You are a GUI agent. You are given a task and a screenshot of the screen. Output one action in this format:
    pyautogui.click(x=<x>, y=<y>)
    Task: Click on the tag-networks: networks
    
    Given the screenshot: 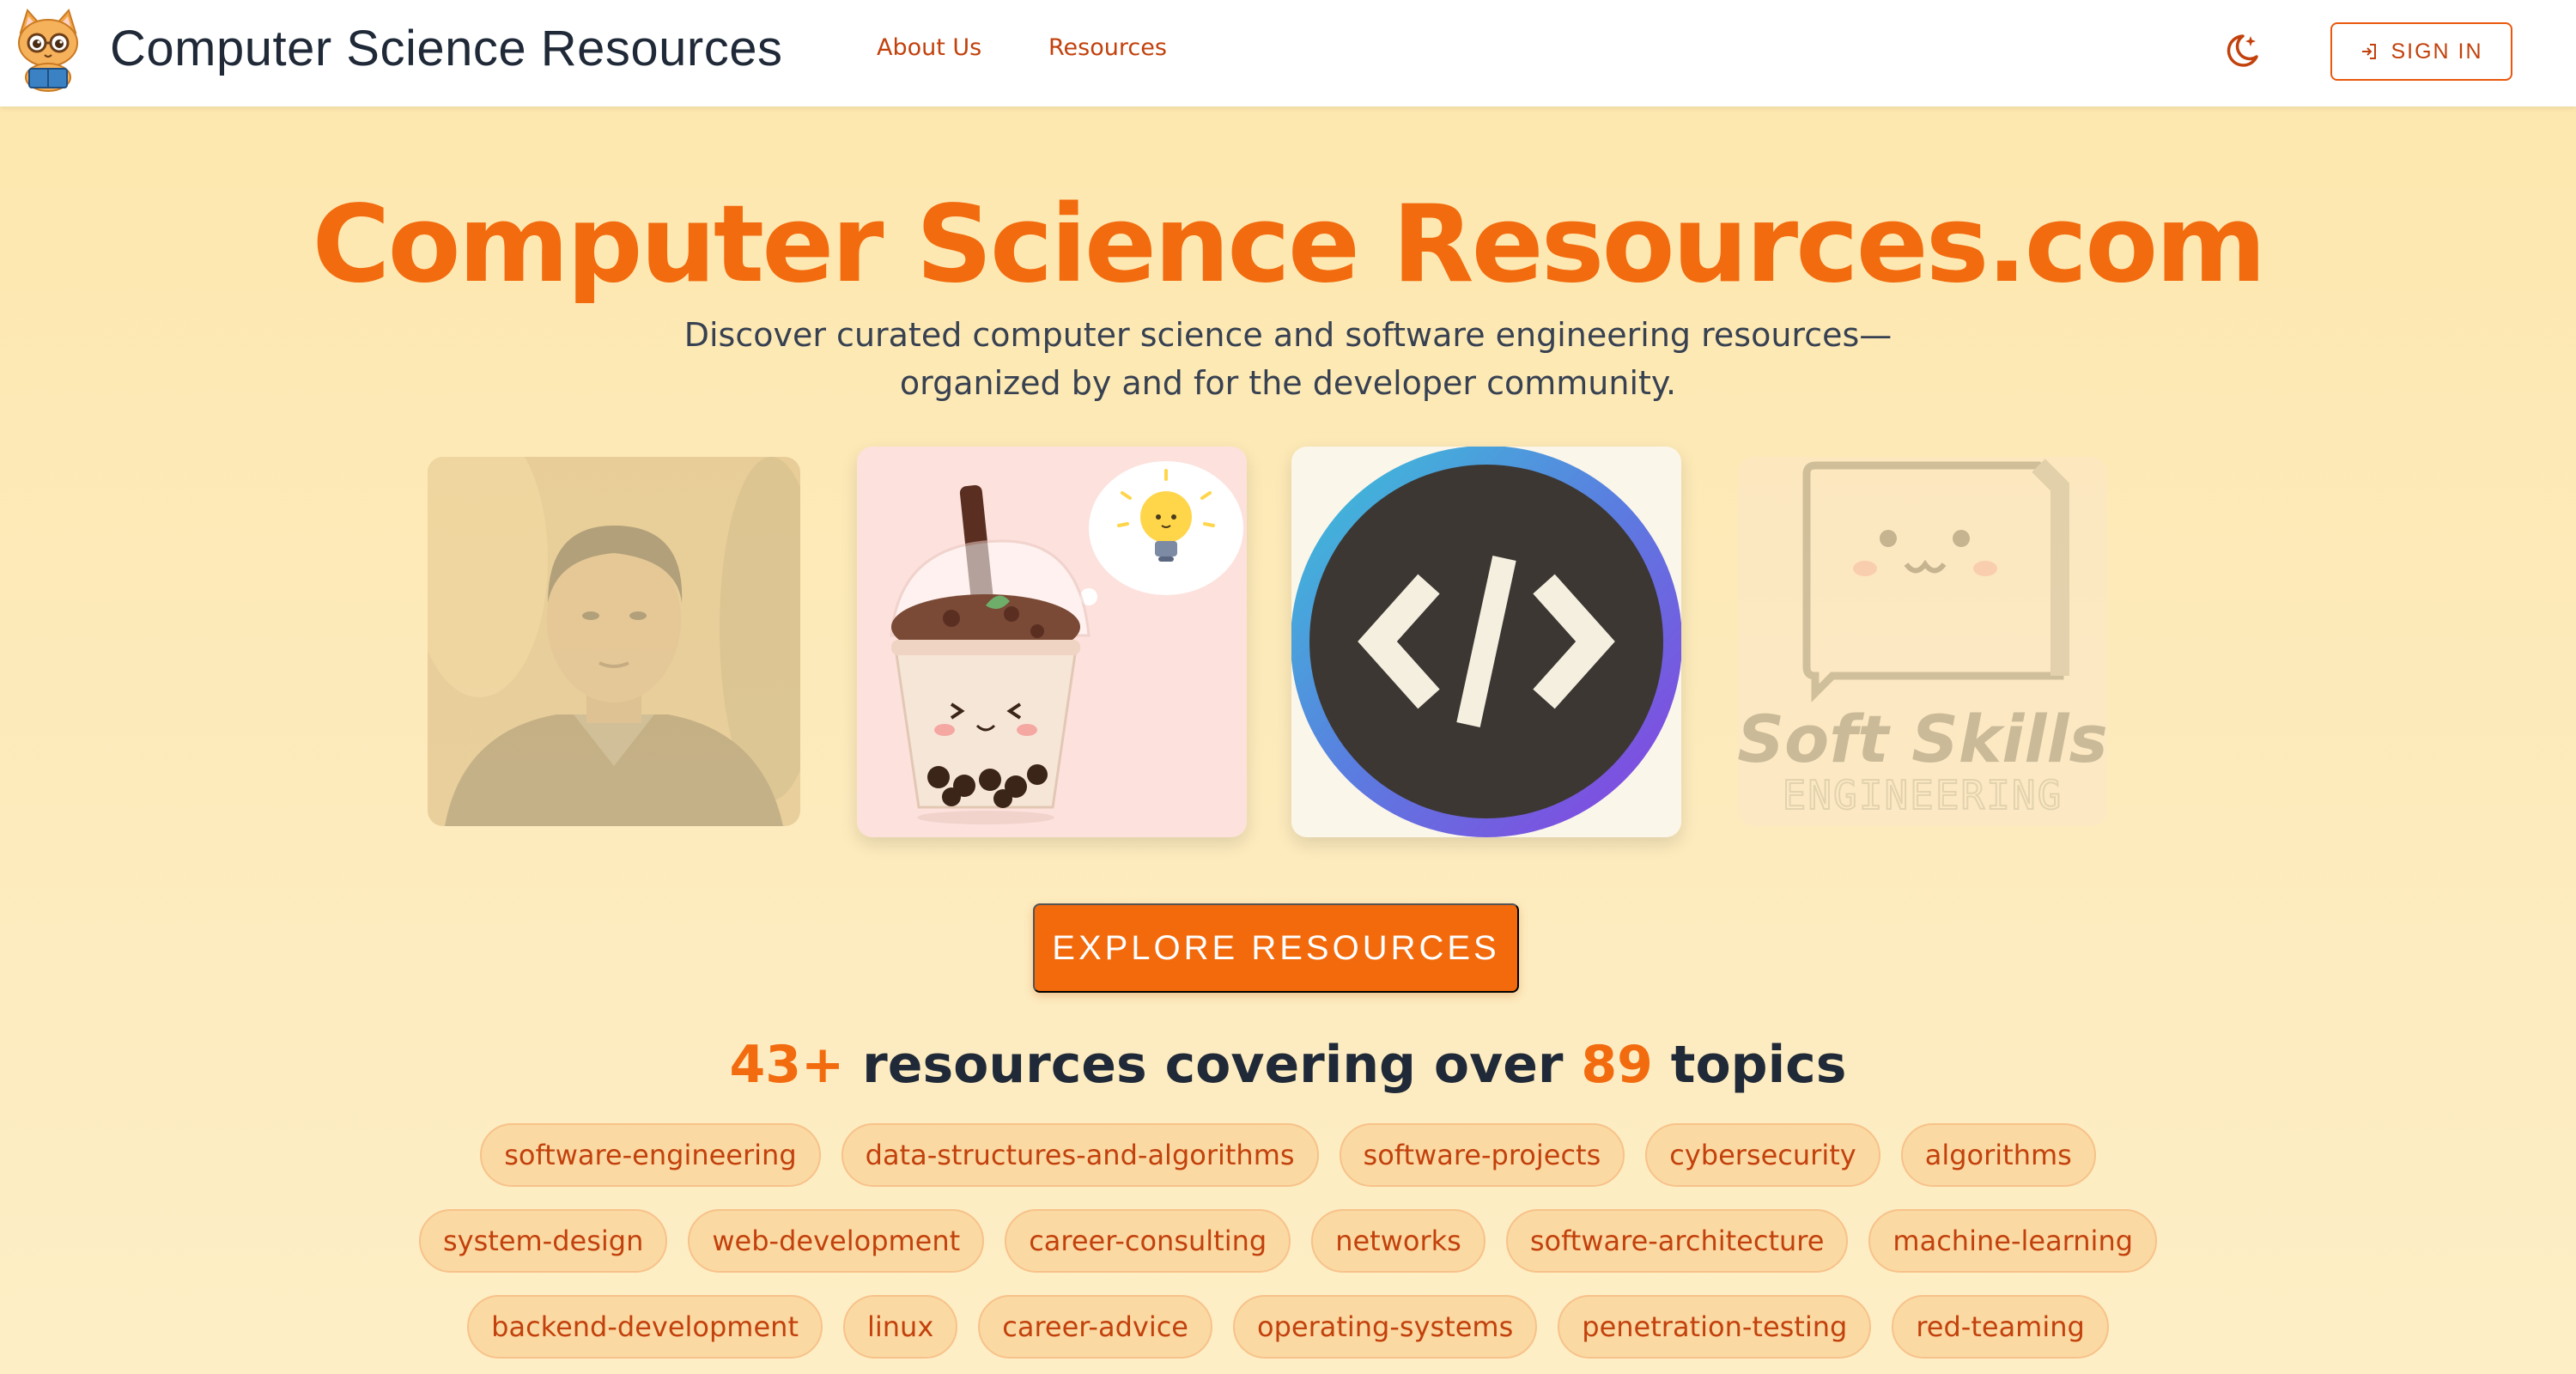 What is the action you would take?
    pyautogui.click(x=1398, y=1241)
    